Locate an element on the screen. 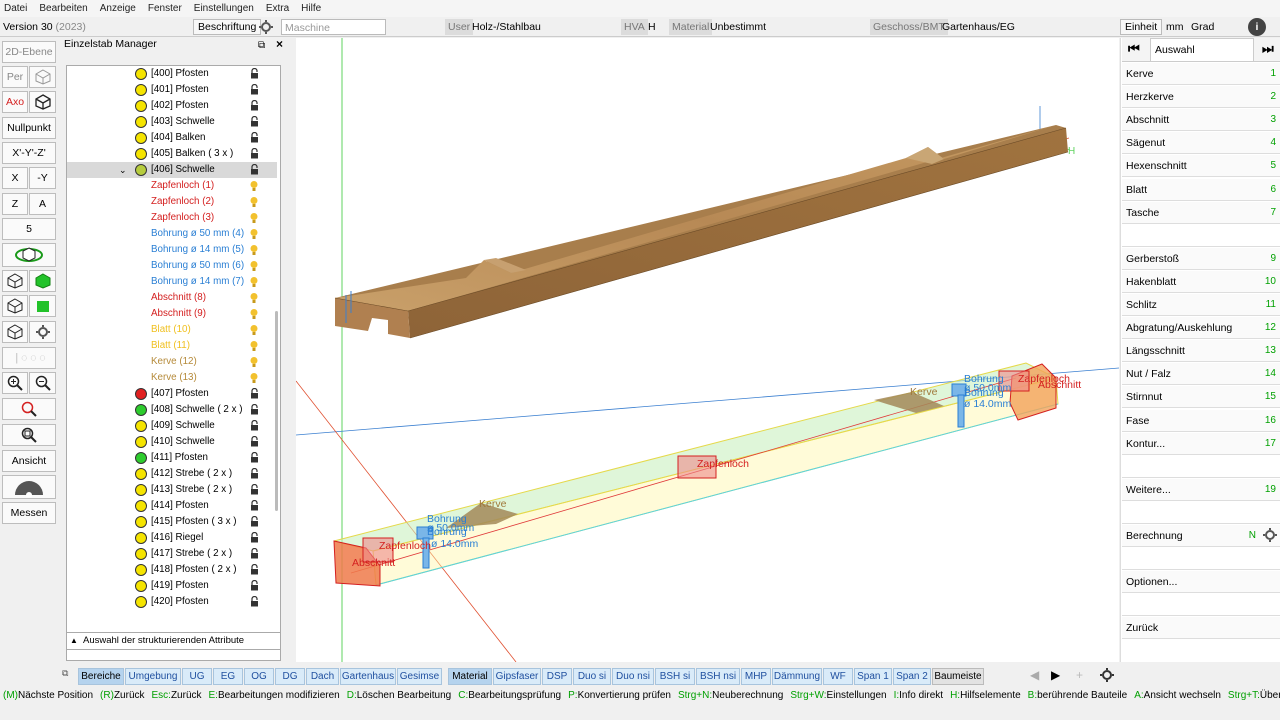 The image size is (1280, 720). command-item: Stirnnut 15 is located at coordinates (1201, 397).